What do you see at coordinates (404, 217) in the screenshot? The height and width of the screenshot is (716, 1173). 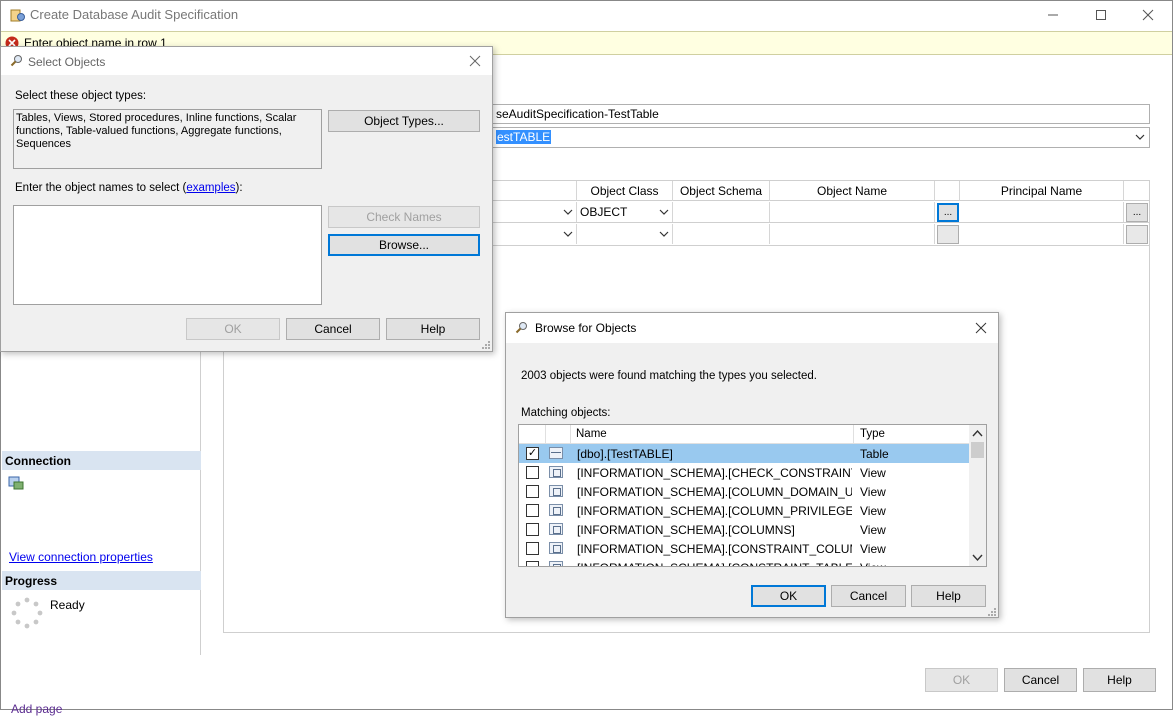 I see `check-names-button: Check Names` at bounding box center [404, 217].